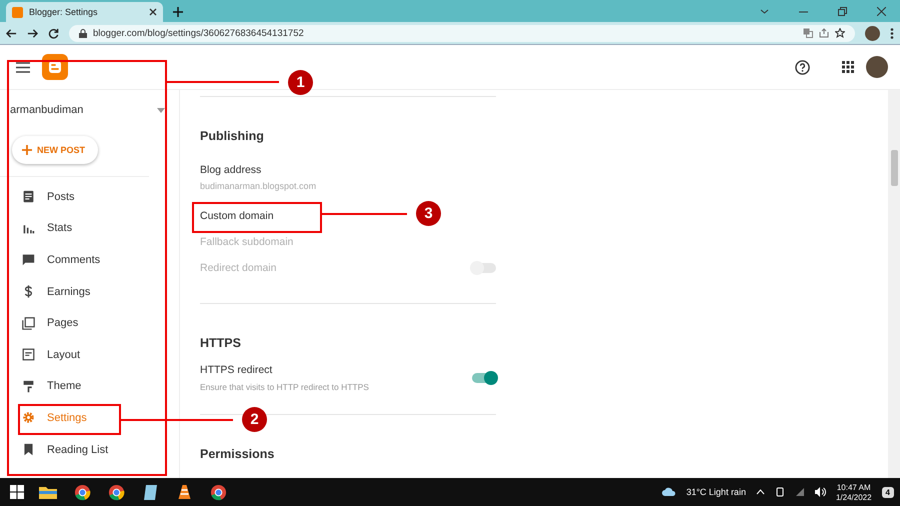 This screenshot has height=506, width=900. Describe the element at coordinates (89, 228) in the screenshot. I see `sidebar-item: Stats` at that location.